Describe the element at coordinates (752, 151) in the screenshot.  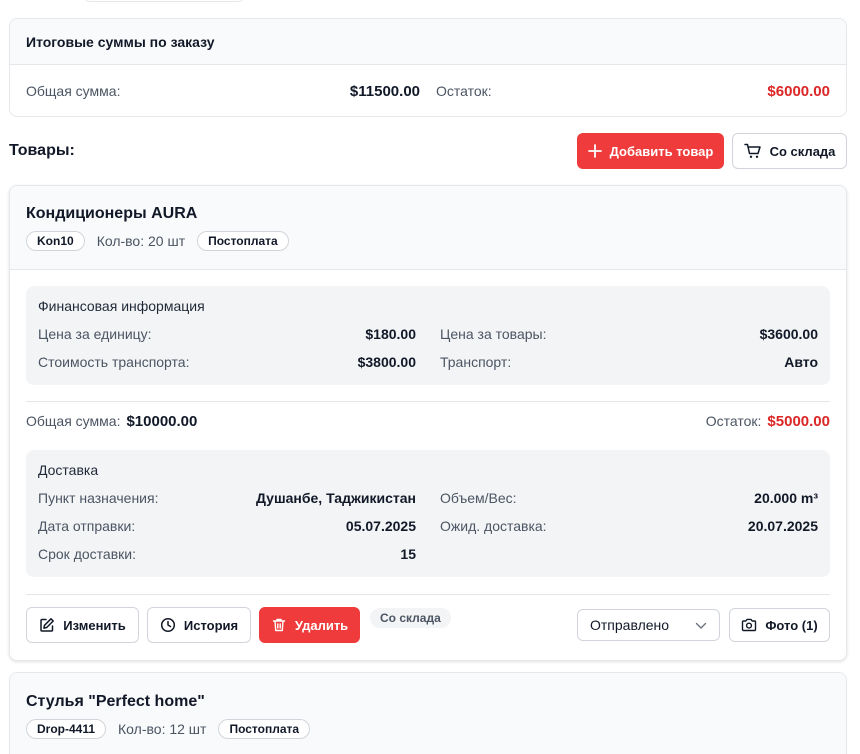
I see `cart-icon` at that location.